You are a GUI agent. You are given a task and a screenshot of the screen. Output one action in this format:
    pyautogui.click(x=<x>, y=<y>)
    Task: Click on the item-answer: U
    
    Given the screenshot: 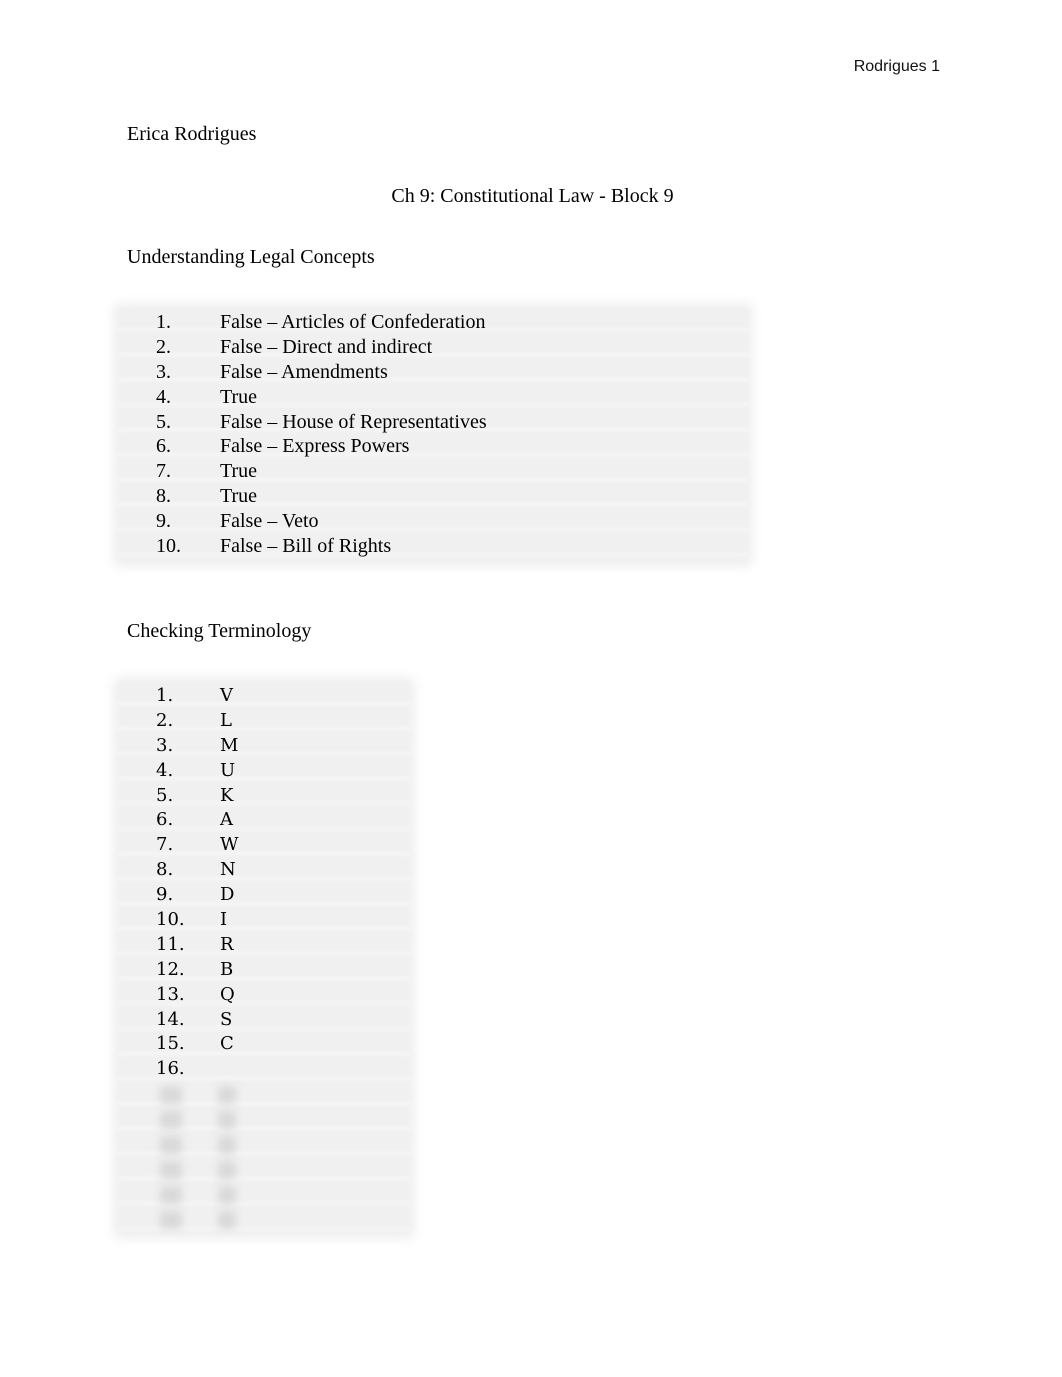 What is the action you would take?
    pyautogui.click(x=228, y=770)
    